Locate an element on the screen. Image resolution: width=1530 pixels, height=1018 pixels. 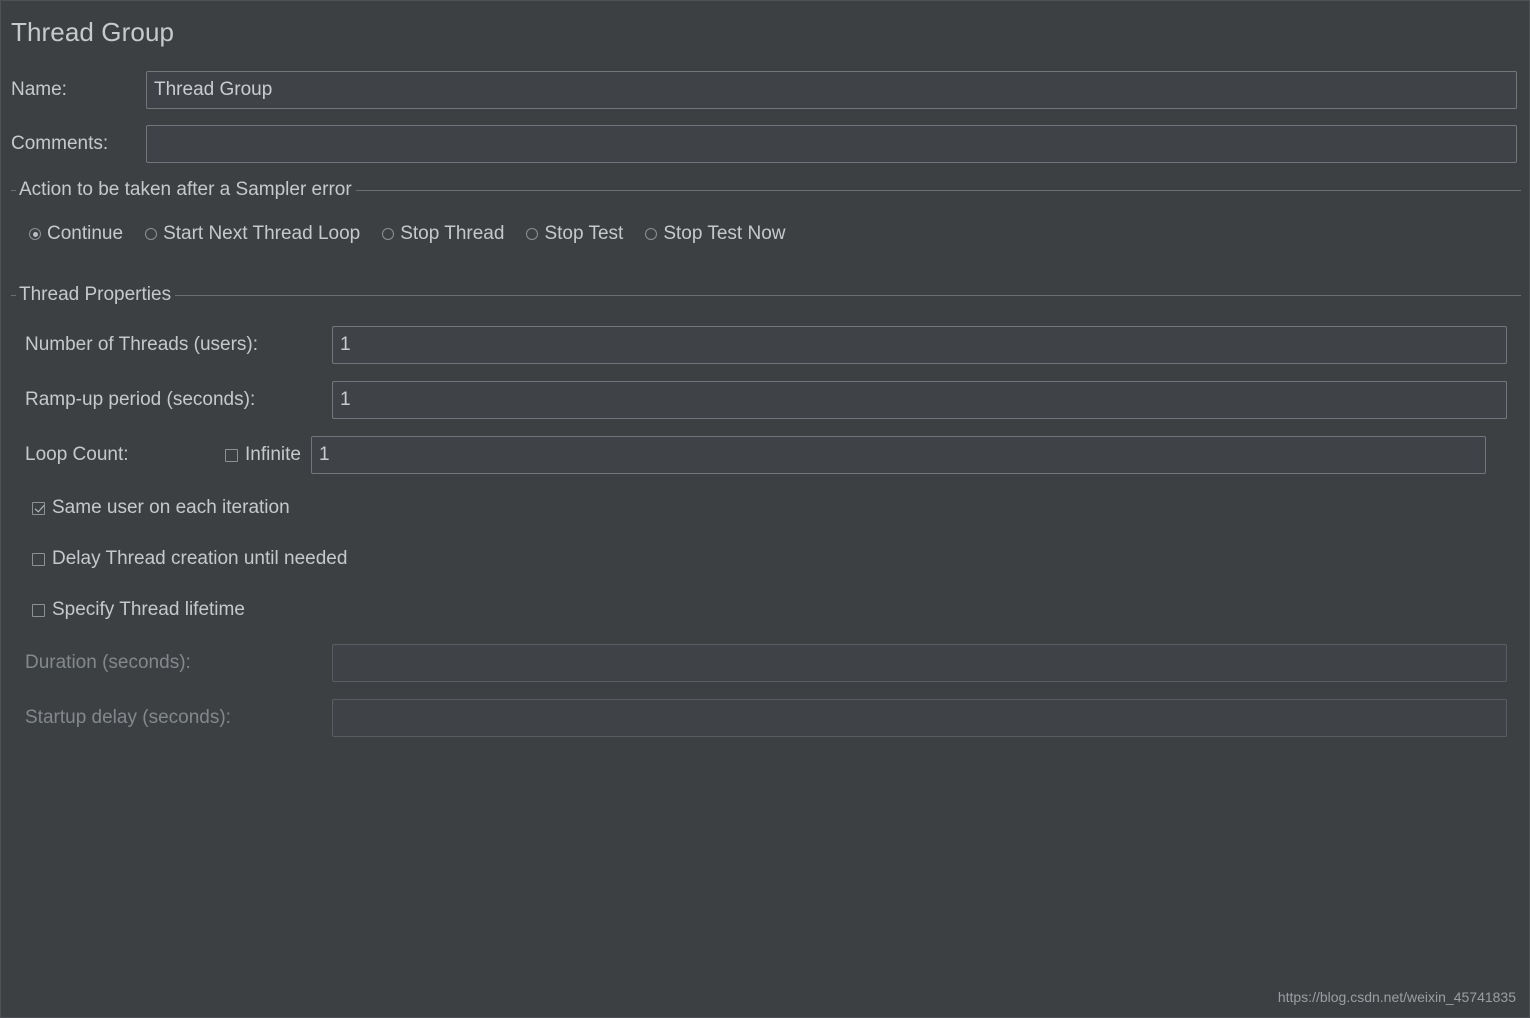
duration-input is located at coordinates (919, 663).